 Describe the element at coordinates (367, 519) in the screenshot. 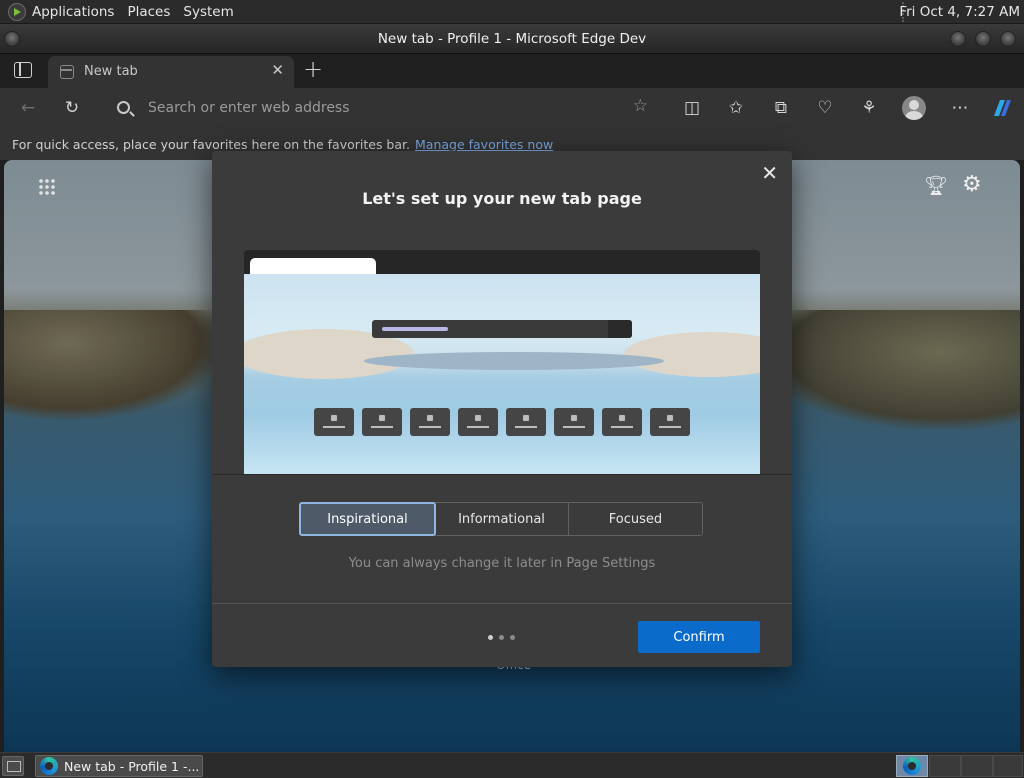

I see `option-inspirational: Inspirational` at that location.